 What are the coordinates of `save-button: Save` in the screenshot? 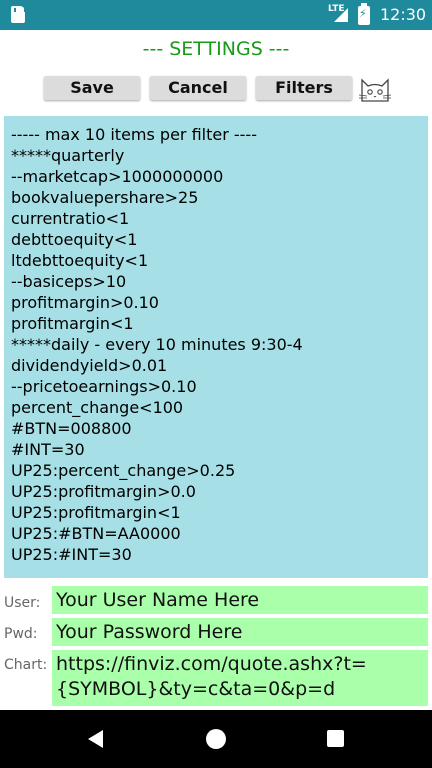 It's located at (92, 88).